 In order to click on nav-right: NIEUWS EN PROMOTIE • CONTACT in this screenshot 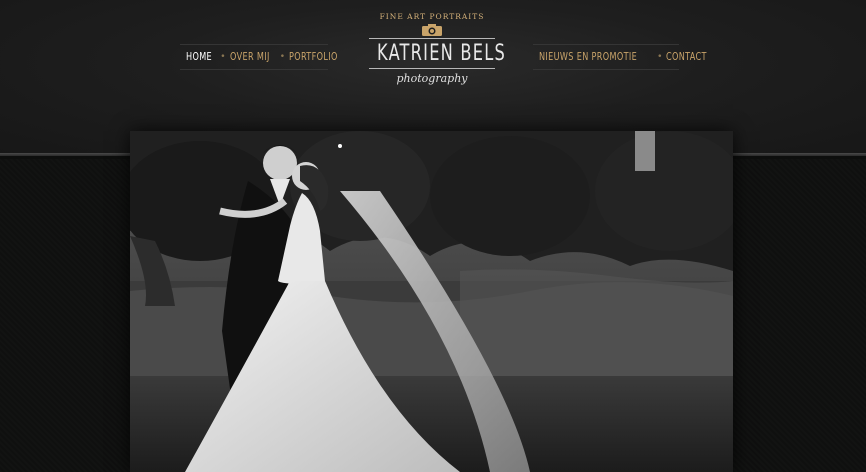, I will do `click(620, 57)`.